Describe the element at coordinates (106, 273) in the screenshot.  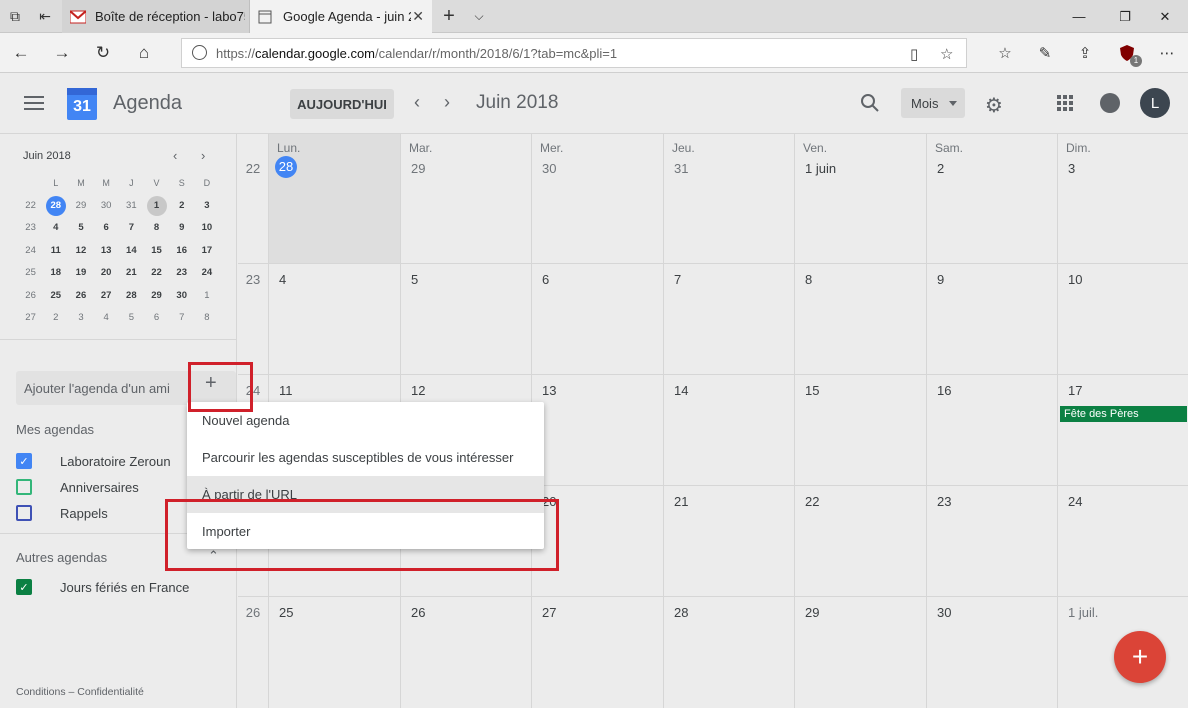
I see `mini-day: 20` at that location.